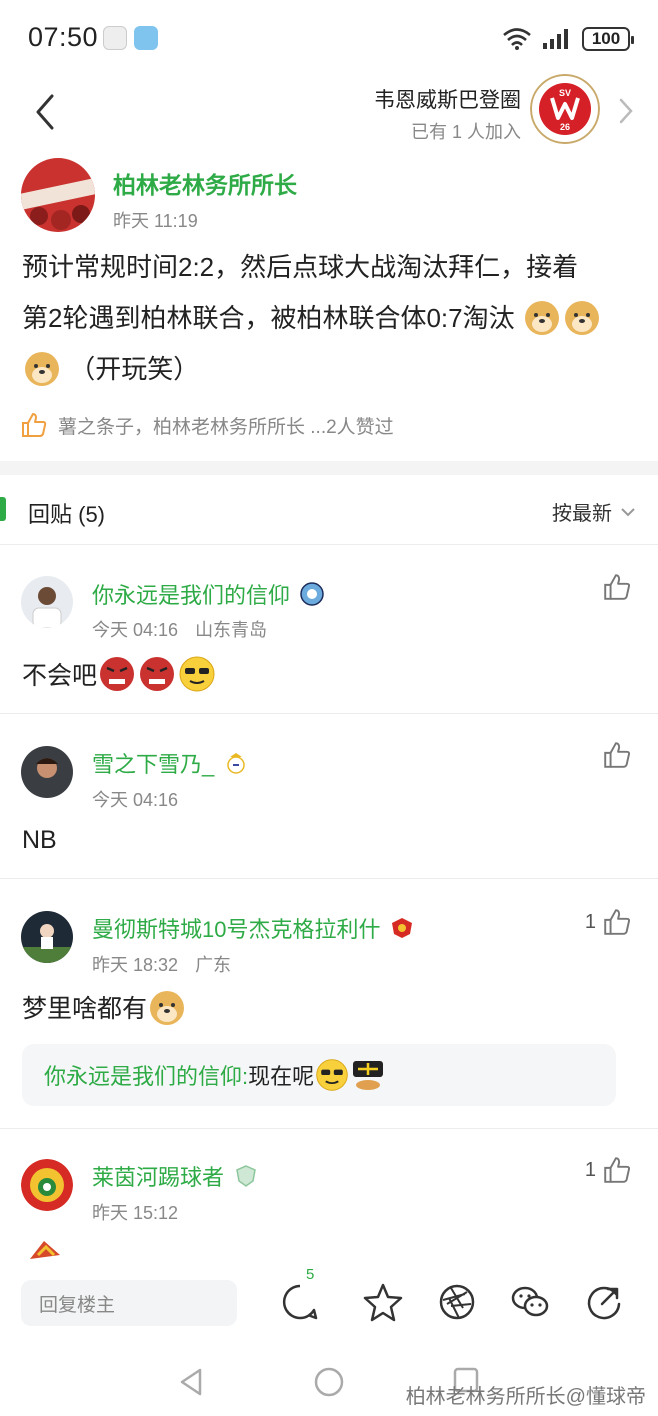 This screenshot has width=658, height=1416. Describe the element at coordinates (402, 928) in the screenshot. I see `guangzhou-badge-icon` at that location.